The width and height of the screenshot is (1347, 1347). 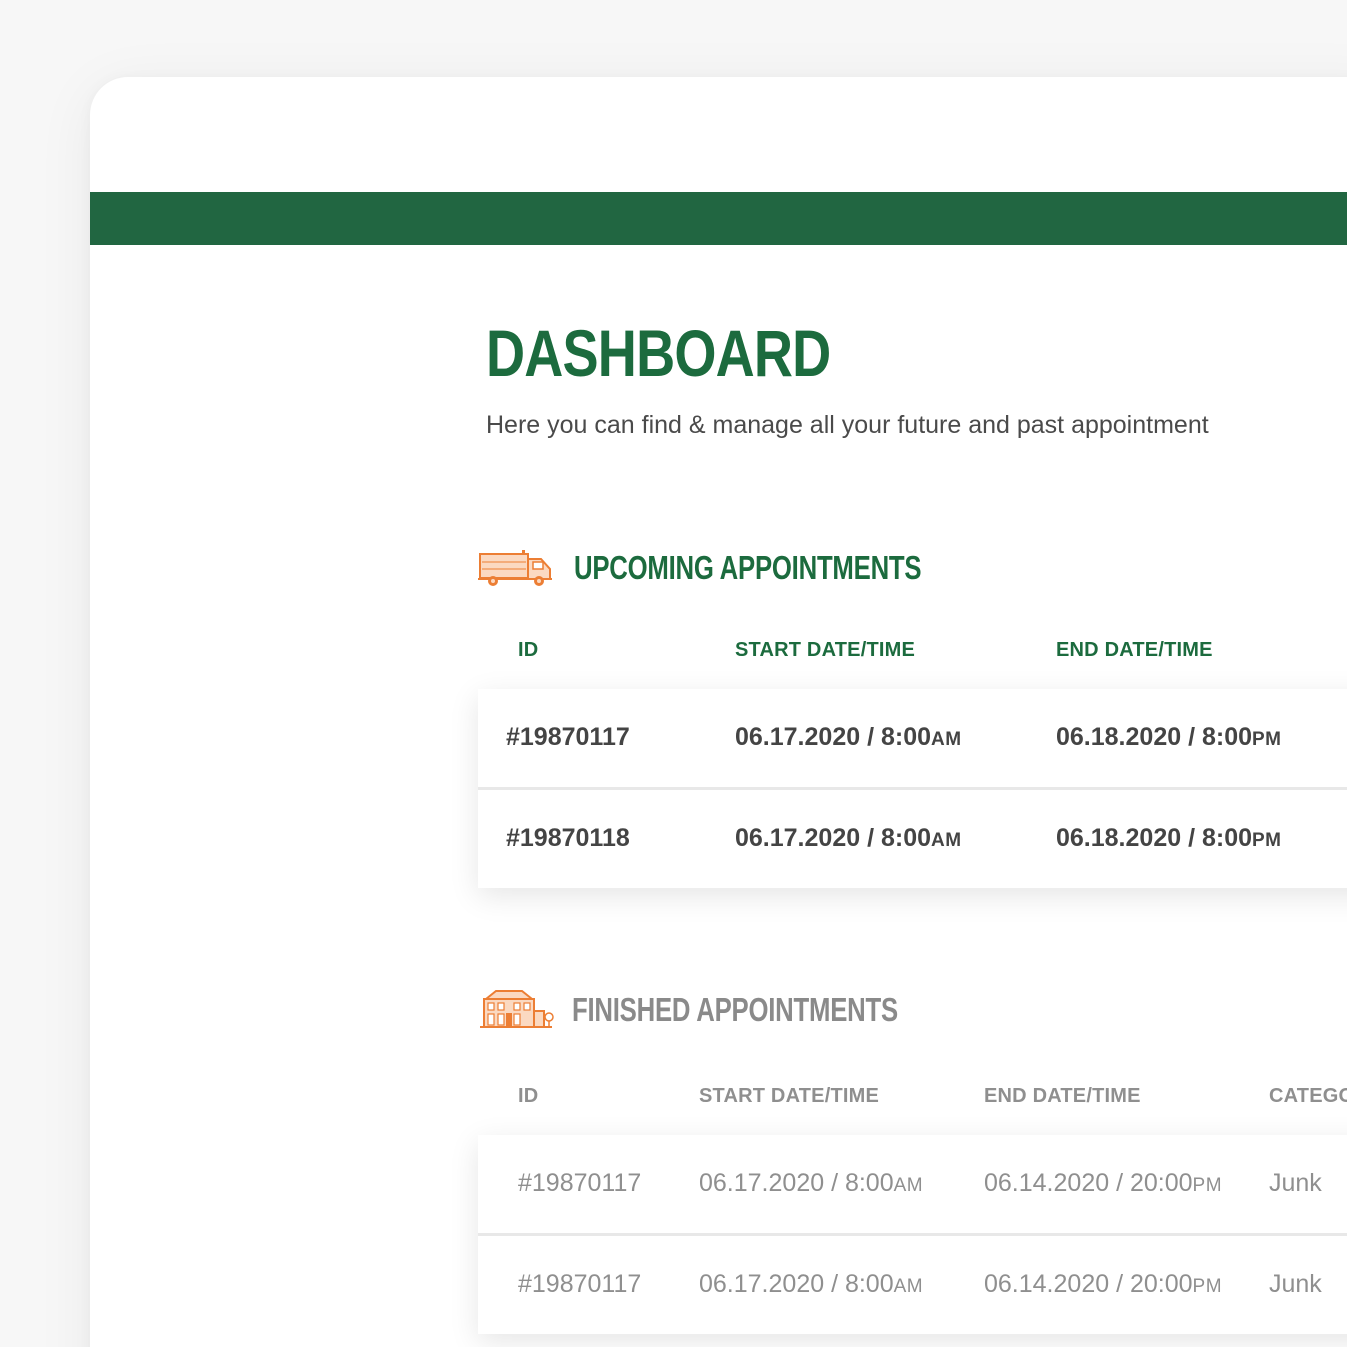 I want to click on truck-icon, so click(x=515, y=568).